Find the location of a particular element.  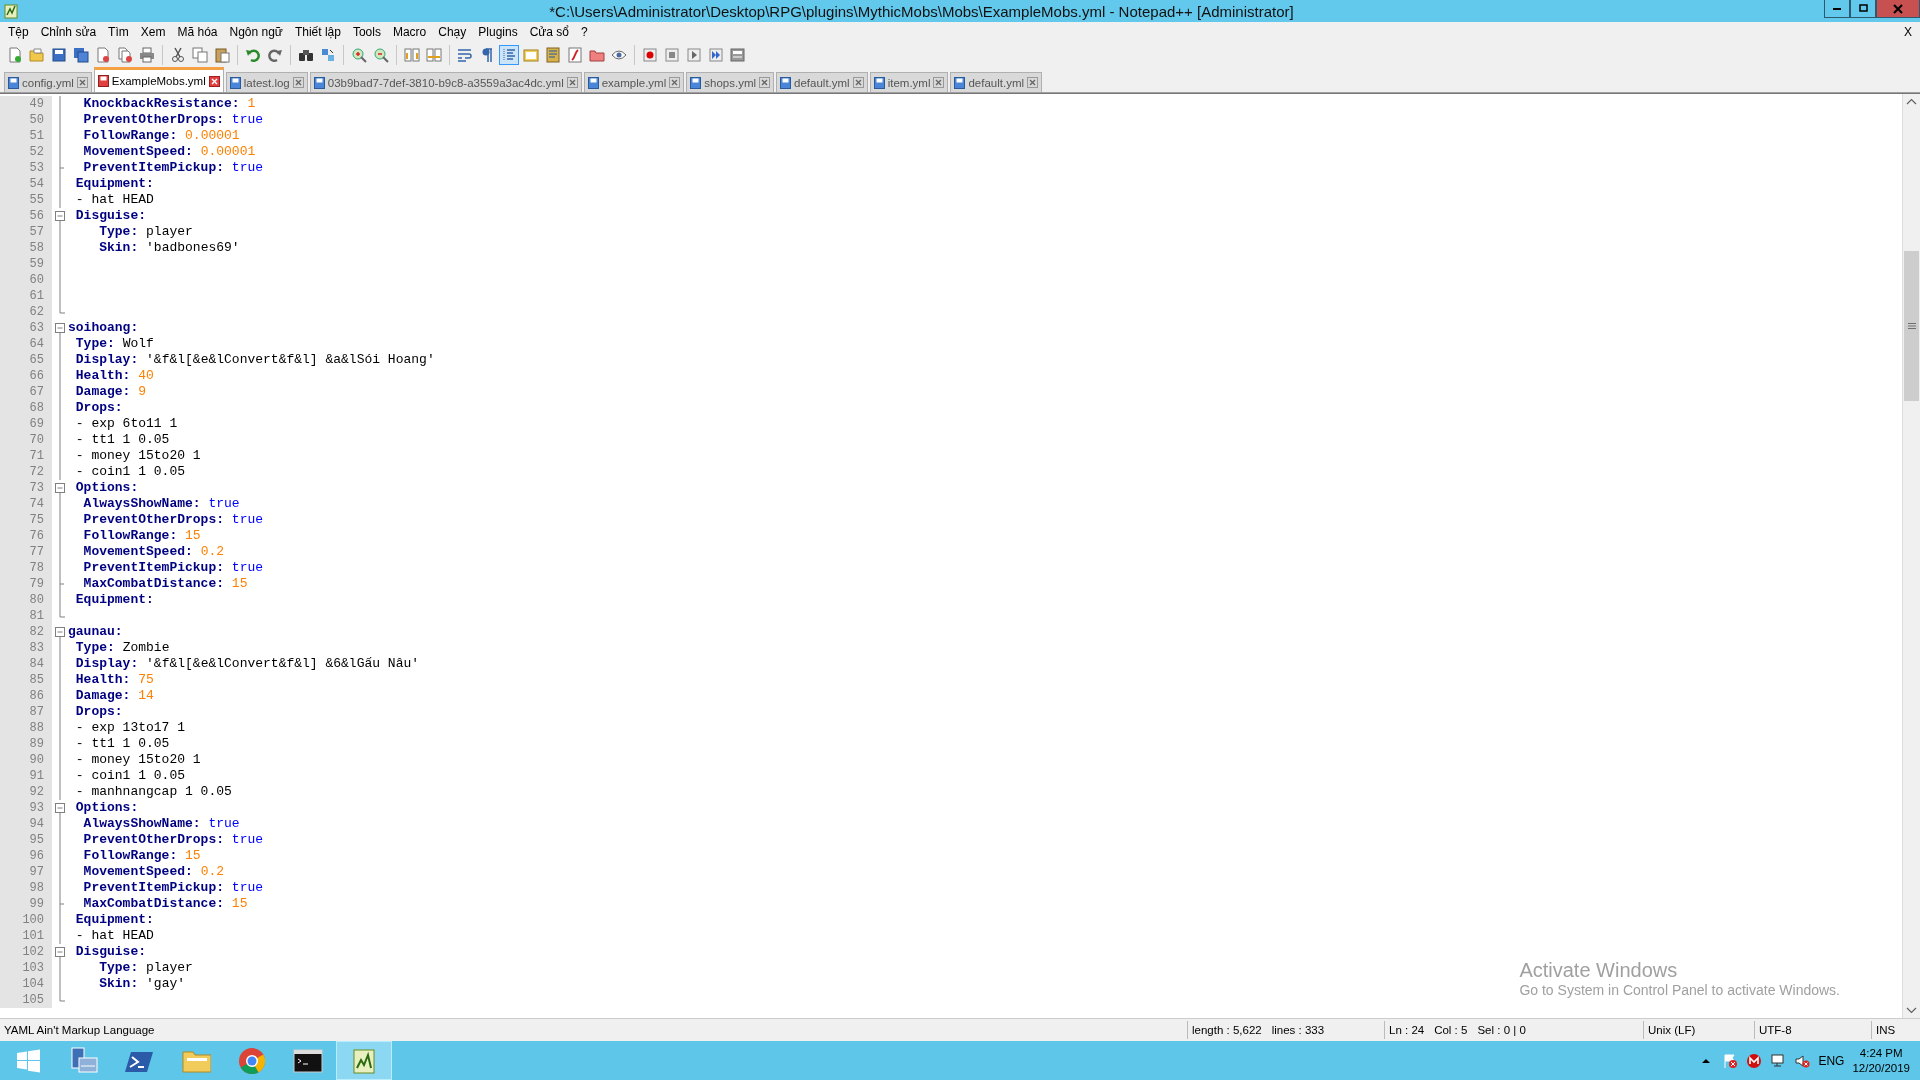

flag-icon is located at coordinates (1730, 1060).